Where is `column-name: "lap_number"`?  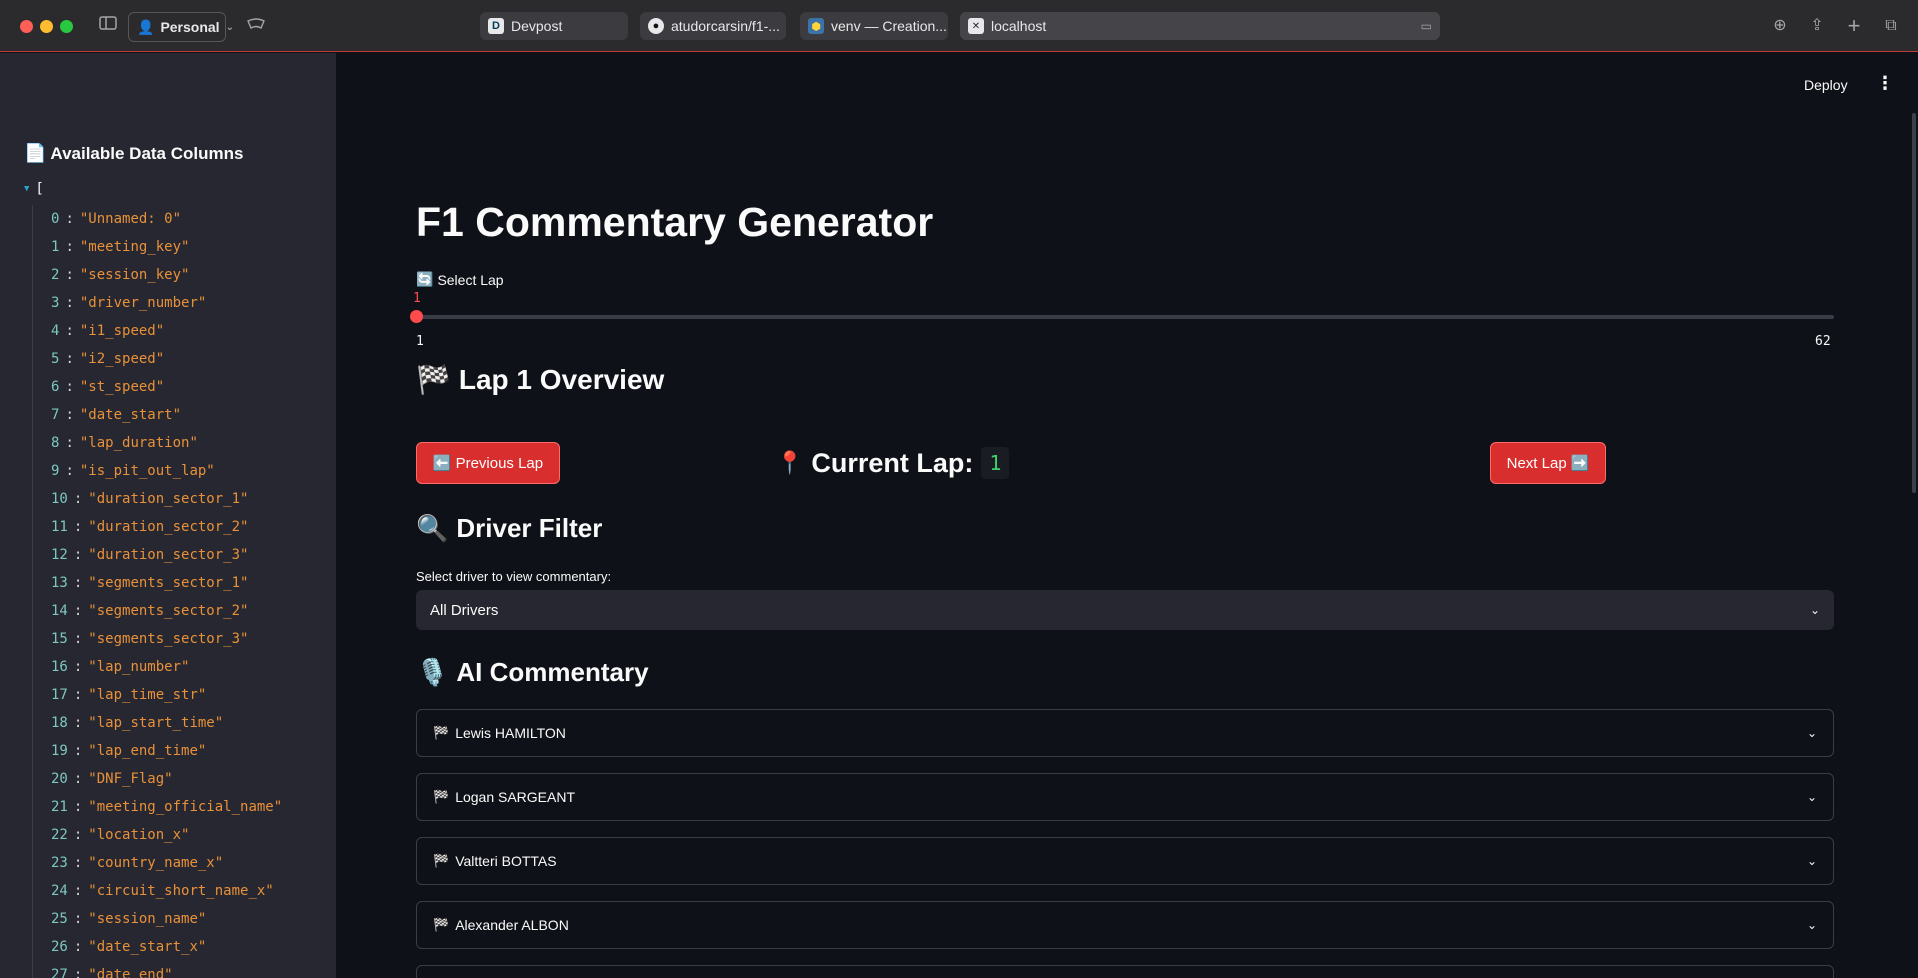 column-name: "lap_number" is located at coordinates (139, 667).